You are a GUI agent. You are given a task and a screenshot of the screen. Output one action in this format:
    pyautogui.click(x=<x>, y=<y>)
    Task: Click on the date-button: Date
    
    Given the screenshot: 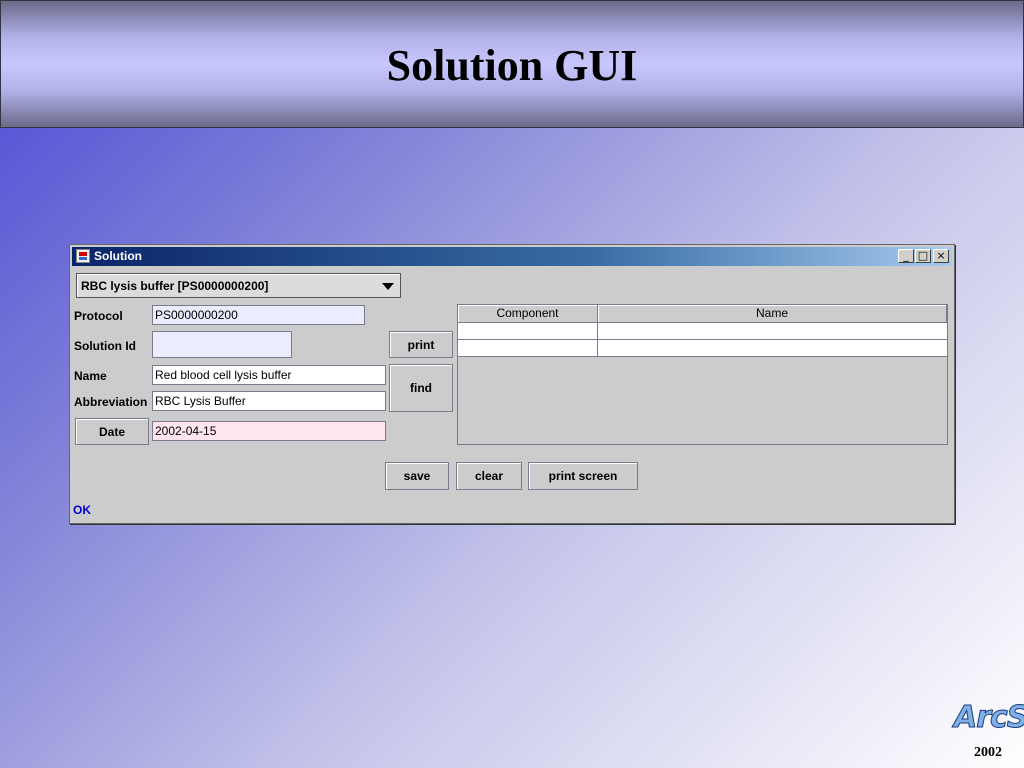 What is the action you would take?
    pyautogui.click(x=112, y=431)
    